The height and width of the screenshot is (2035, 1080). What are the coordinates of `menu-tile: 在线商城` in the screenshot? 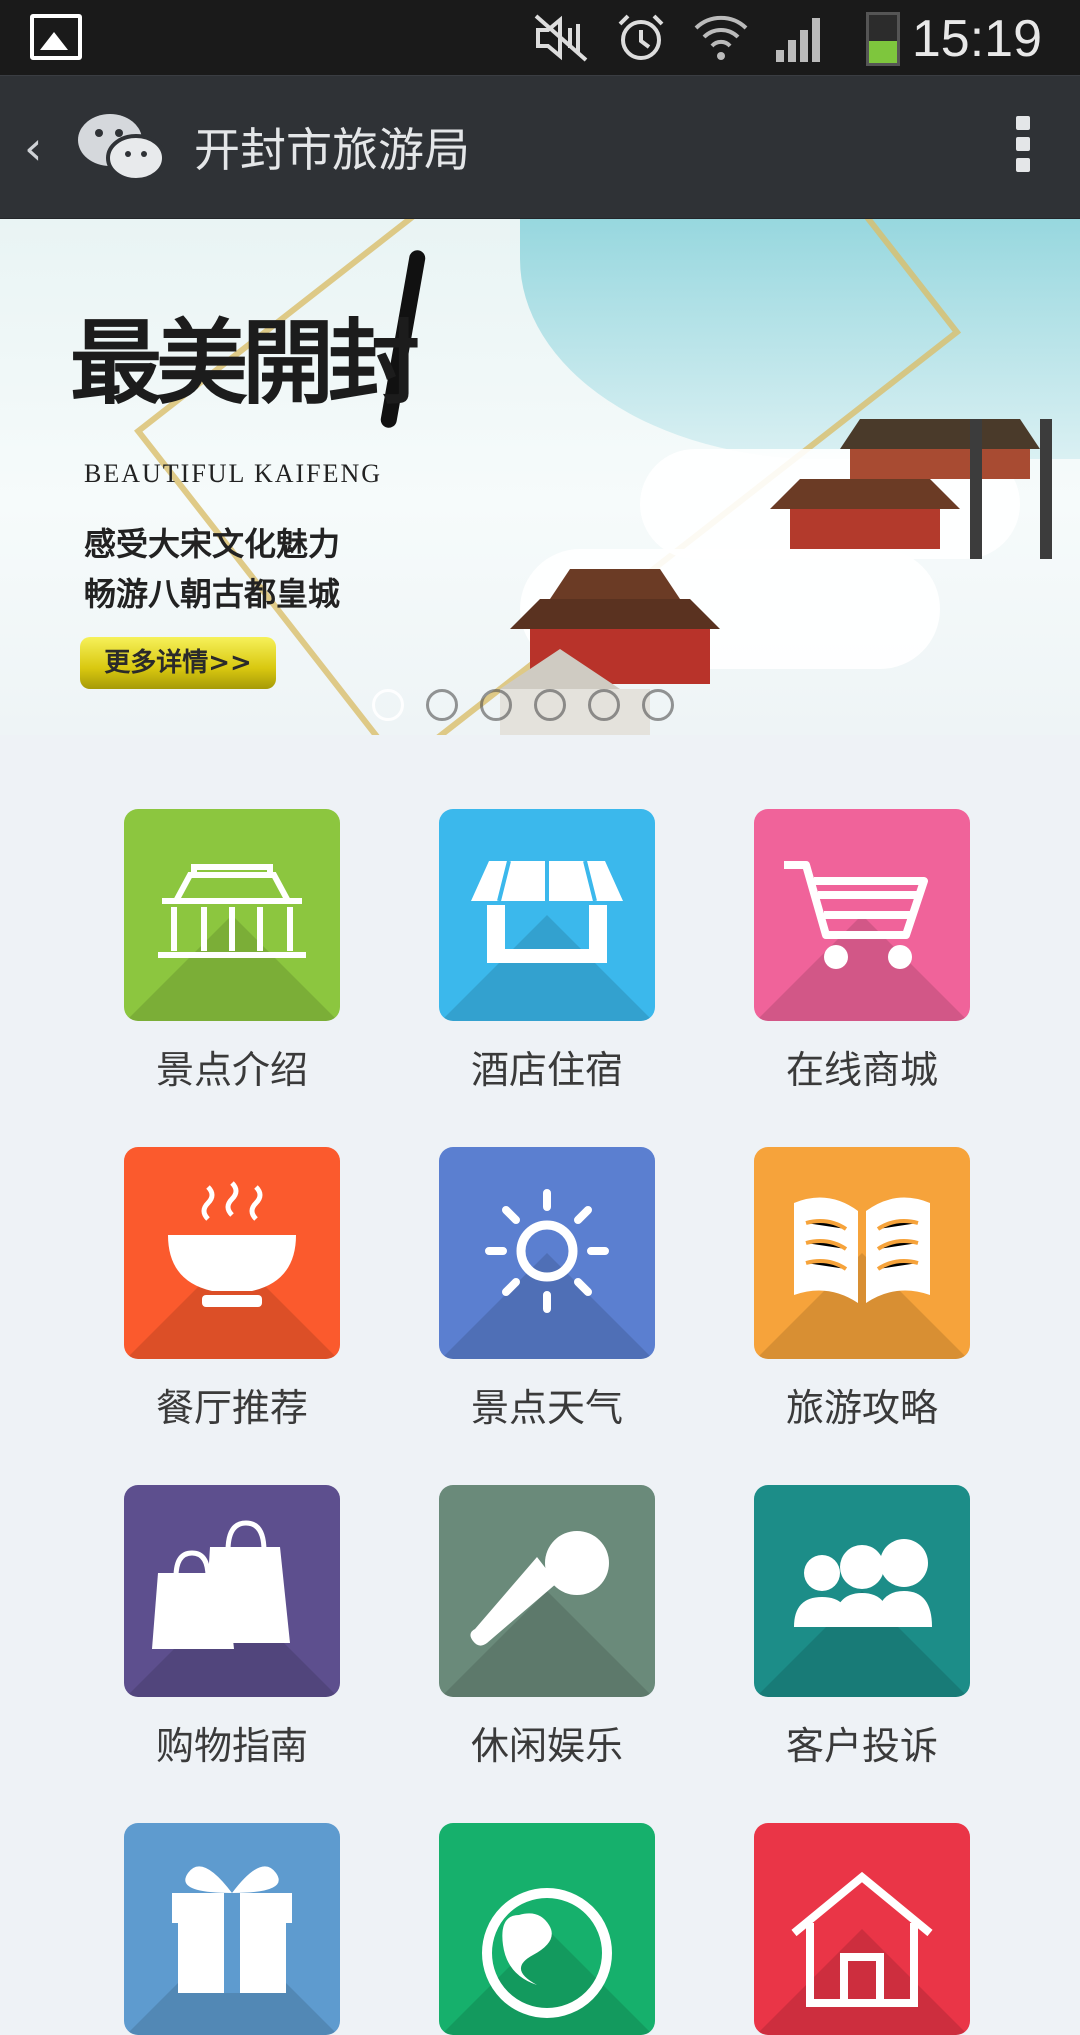 It's located at (862, 951).